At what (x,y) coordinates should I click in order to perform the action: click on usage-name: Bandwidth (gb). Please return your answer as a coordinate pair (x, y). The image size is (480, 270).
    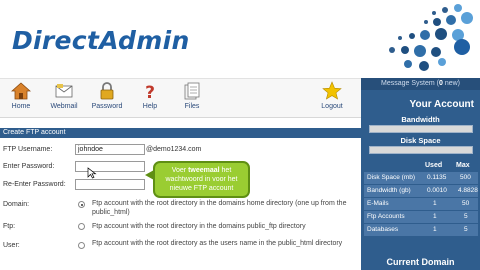
    Looking at the image, I should click on (389, 190).